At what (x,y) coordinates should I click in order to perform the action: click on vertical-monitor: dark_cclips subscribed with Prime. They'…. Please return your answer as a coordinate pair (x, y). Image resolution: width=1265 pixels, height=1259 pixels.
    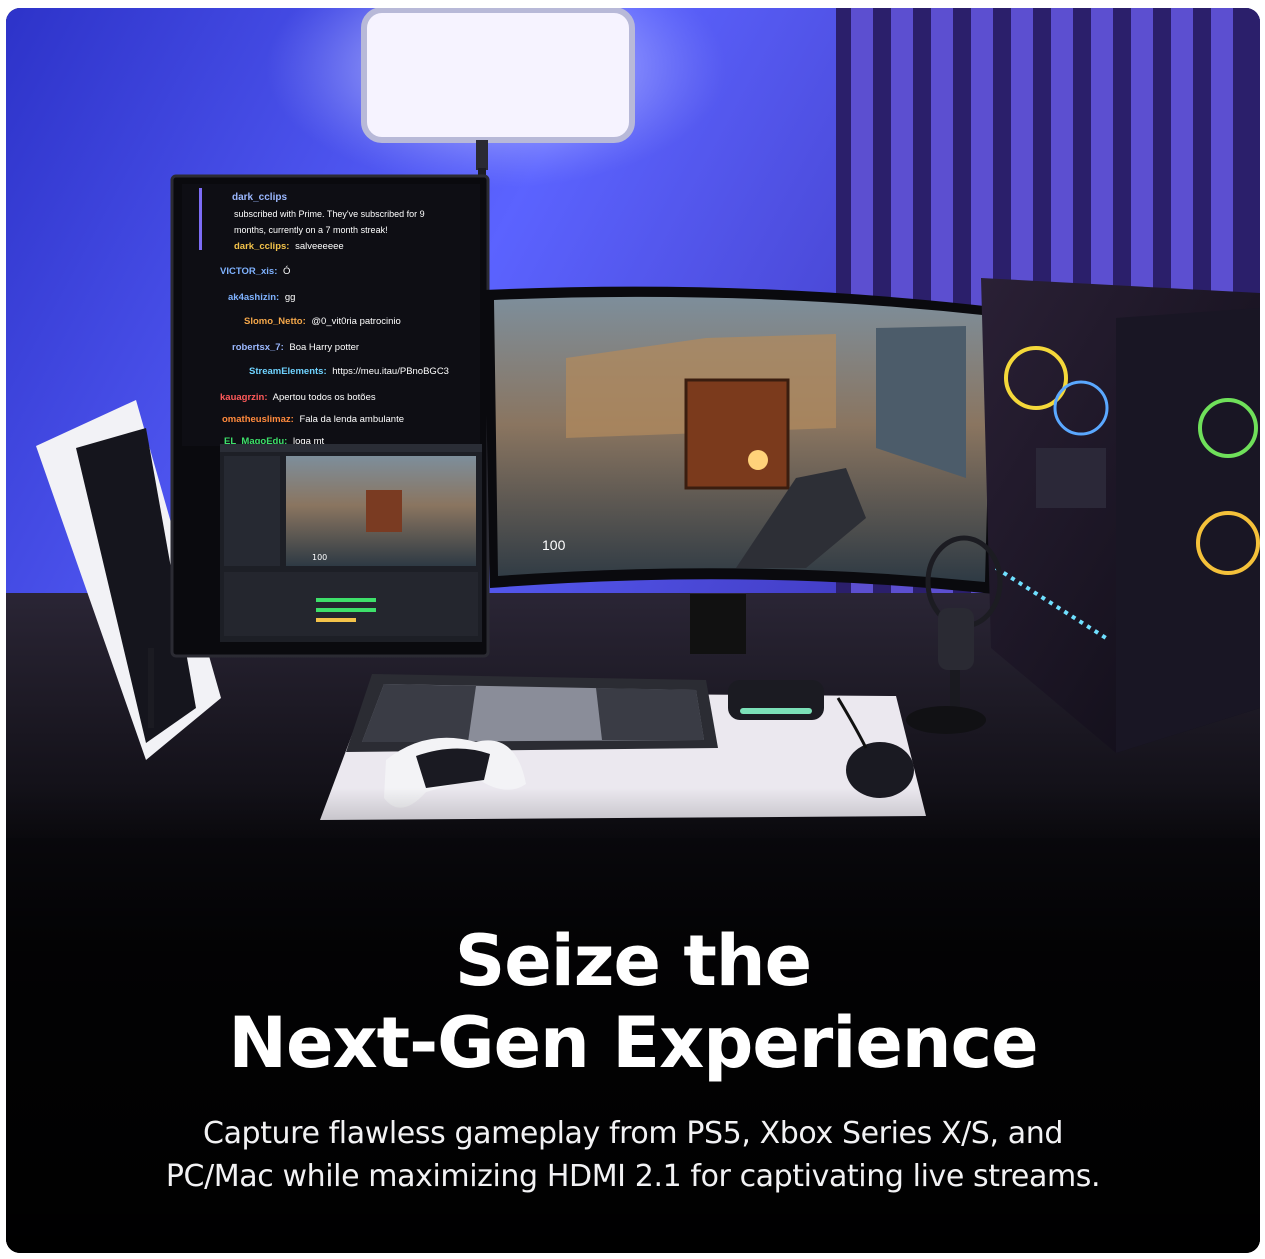
    Looking at the image, I should click on (330, 416).